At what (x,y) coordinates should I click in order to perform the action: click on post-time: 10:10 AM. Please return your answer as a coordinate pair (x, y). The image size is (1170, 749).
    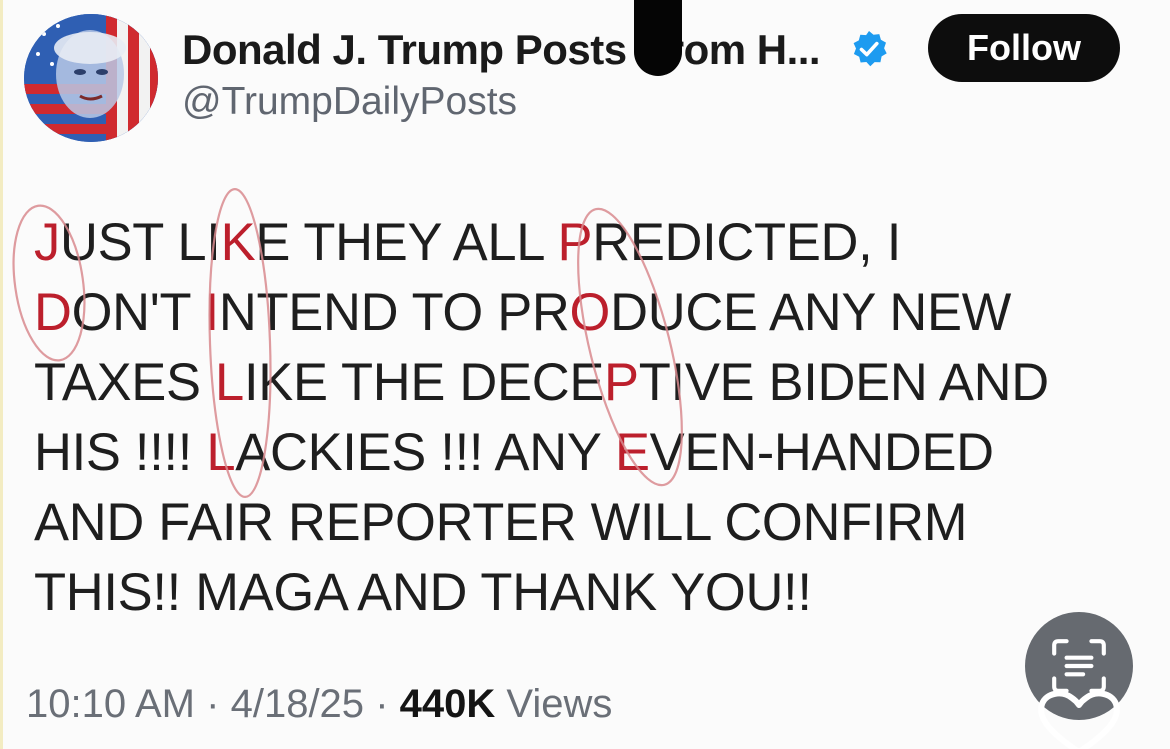
    Looking at the image, I should click on (110, 704).